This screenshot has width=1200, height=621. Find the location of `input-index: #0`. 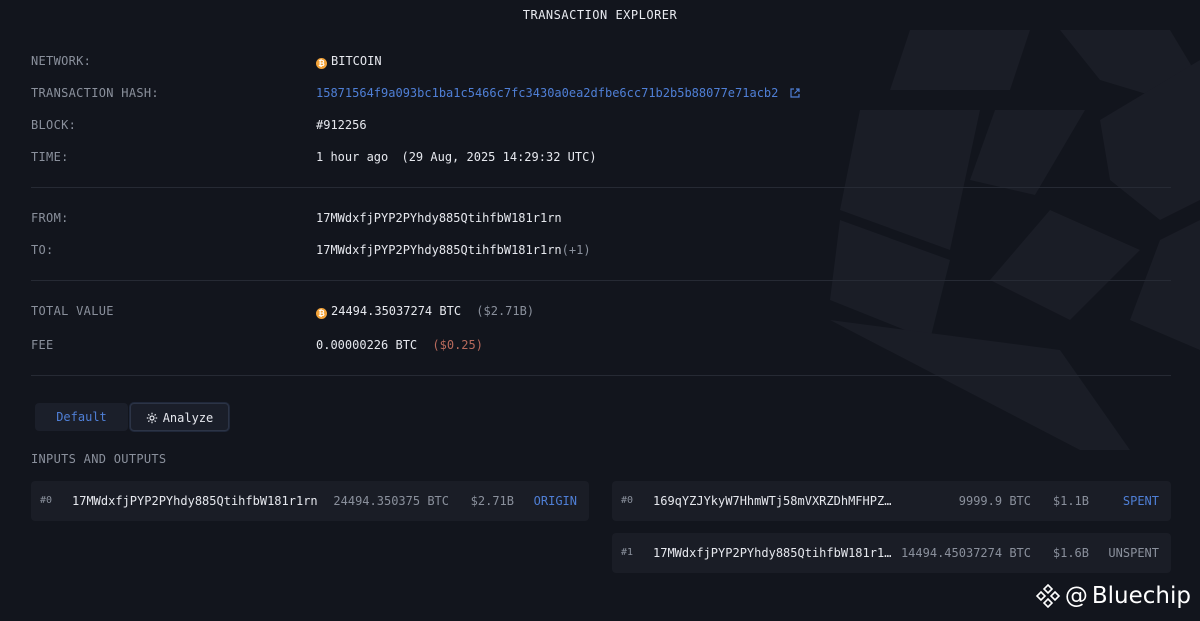

input-index: #0 is located at coordinates (46, 500).